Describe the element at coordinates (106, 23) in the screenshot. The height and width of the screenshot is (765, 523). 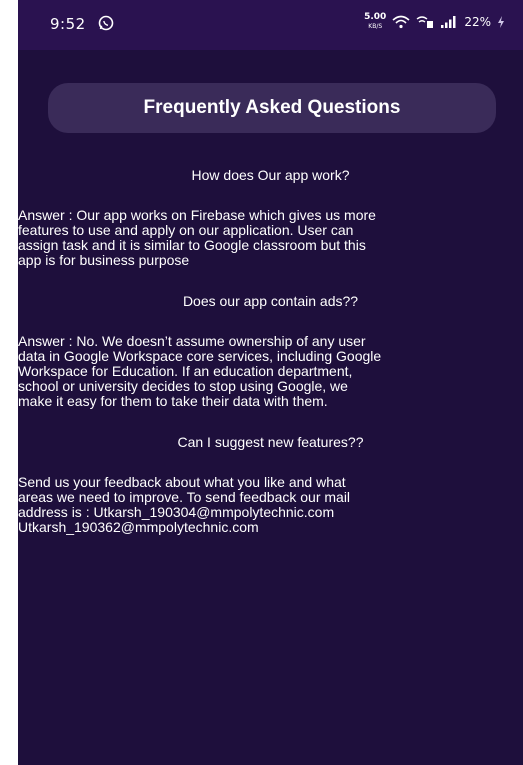
I see `whatsapp-icon` at that location.